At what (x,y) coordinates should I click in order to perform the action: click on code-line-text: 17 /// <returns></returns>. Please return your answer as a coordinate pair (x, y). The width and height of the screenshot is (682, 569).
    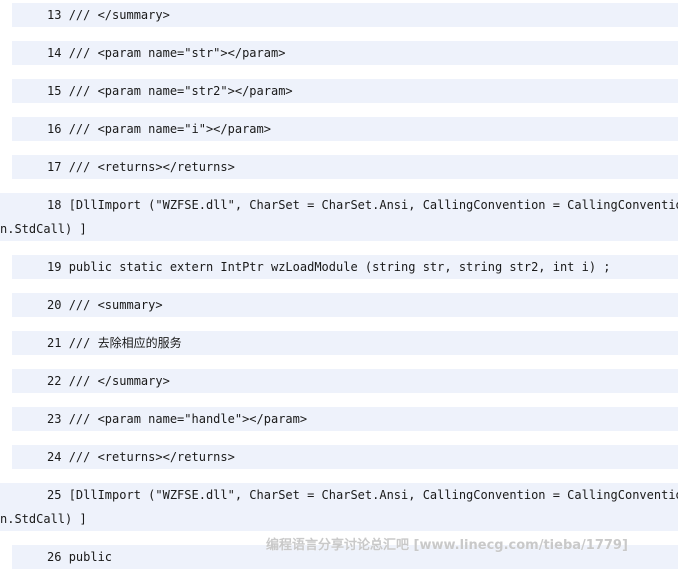
    Looking at the image, I should click on (141, 167).